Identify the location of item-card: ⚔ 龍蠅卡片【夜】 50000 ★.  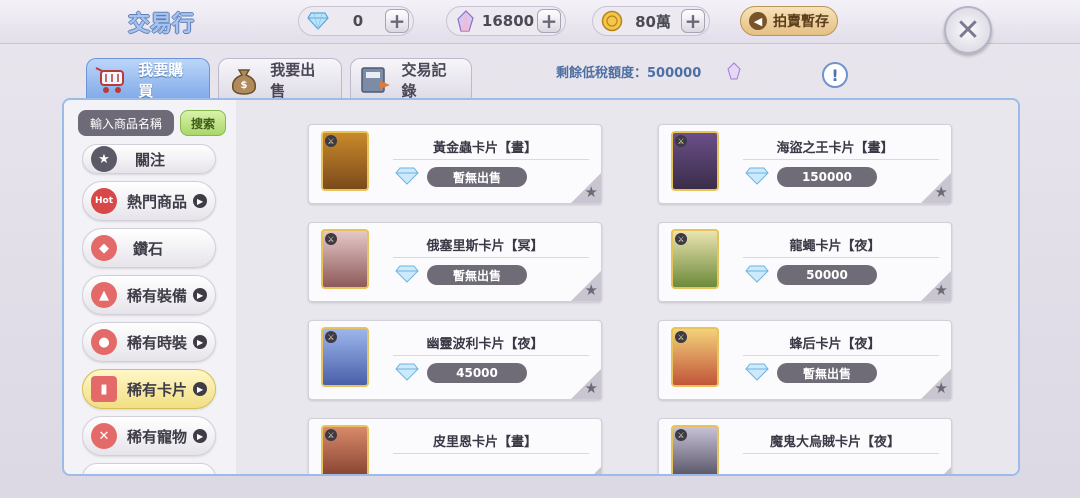
(805, 262).